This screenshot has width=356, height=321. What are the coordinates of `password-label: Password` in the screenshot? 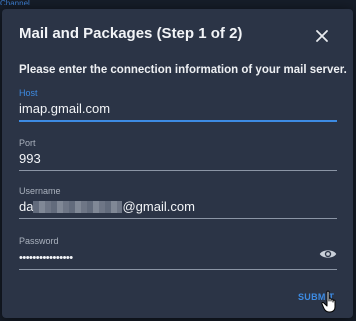 It's located at (39, 241).